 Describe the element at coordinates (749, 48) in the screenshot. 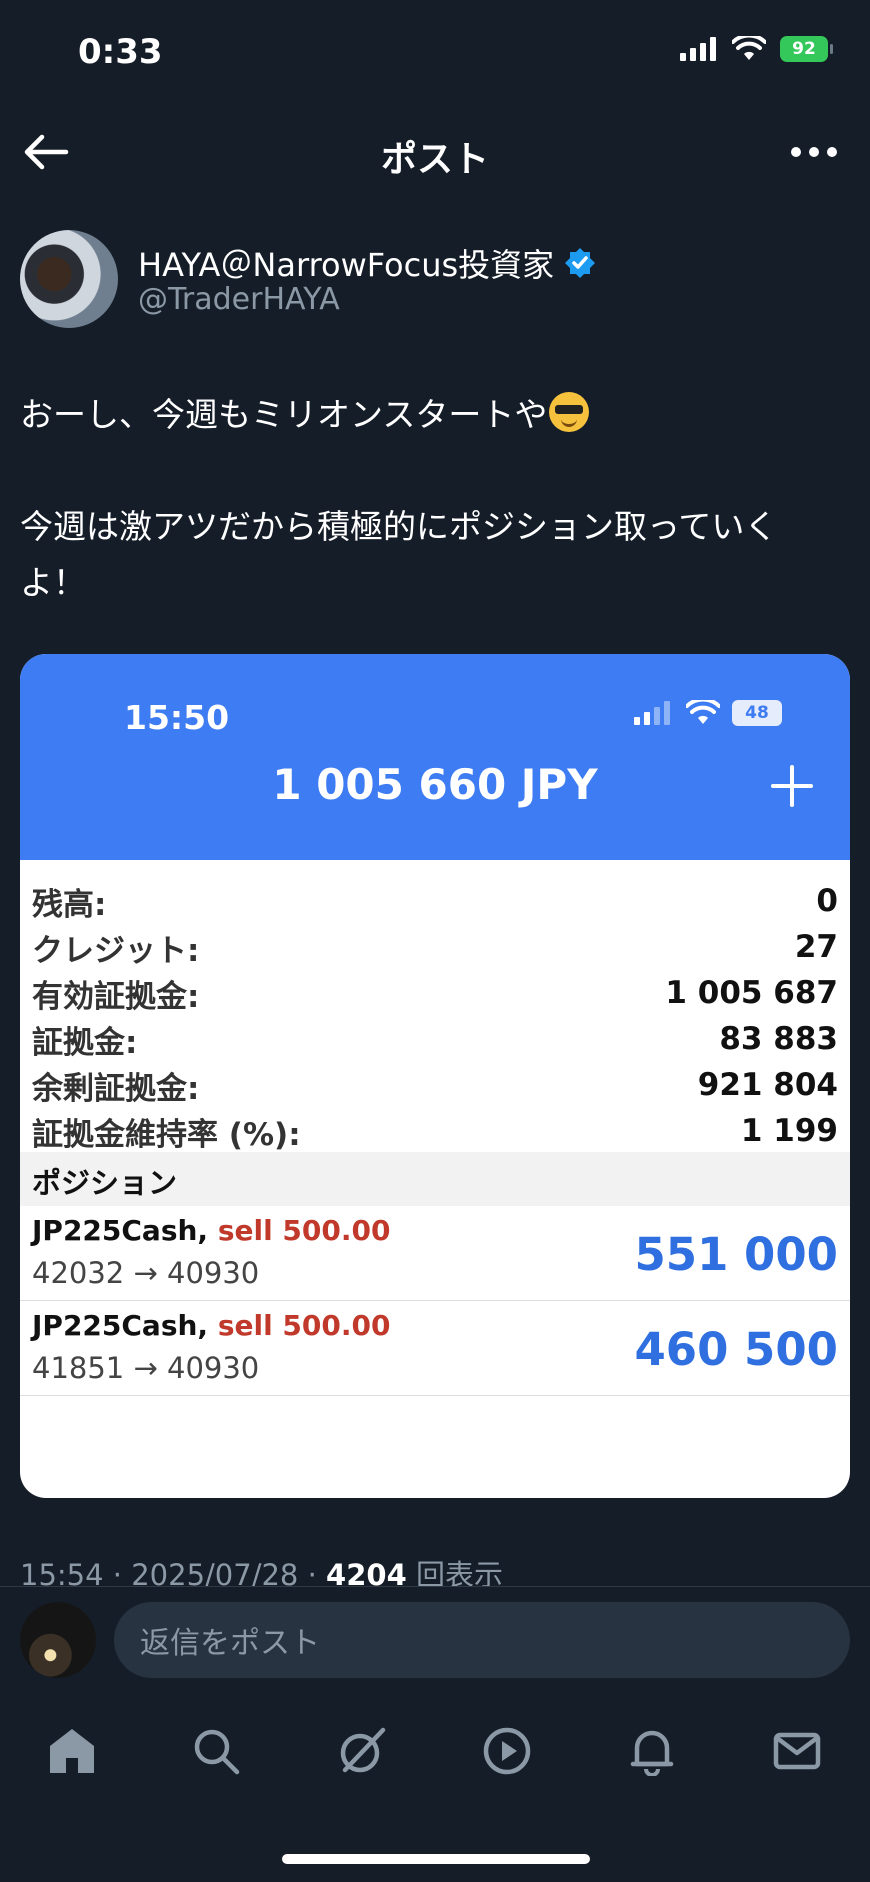

I see `wifi-icon` at that location.